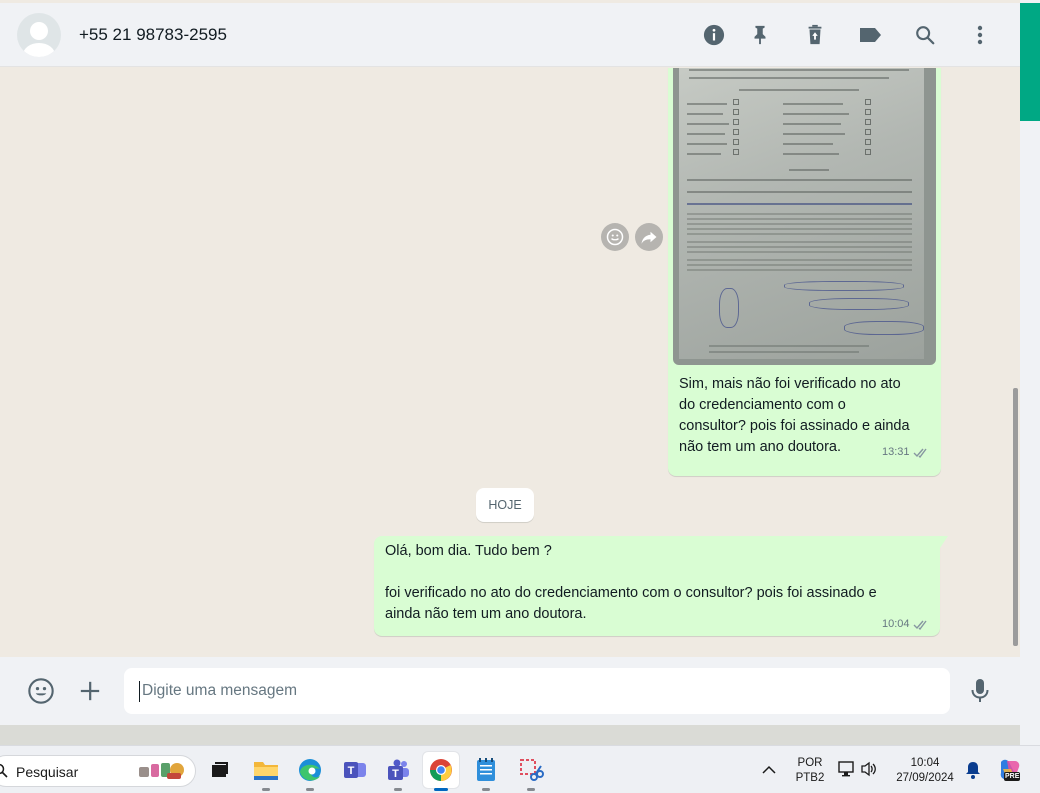 Image resolution: width=1040 pixels, height=793 pixels. I want to click on tray-overflow-chevron-icon, so click(769, 771).